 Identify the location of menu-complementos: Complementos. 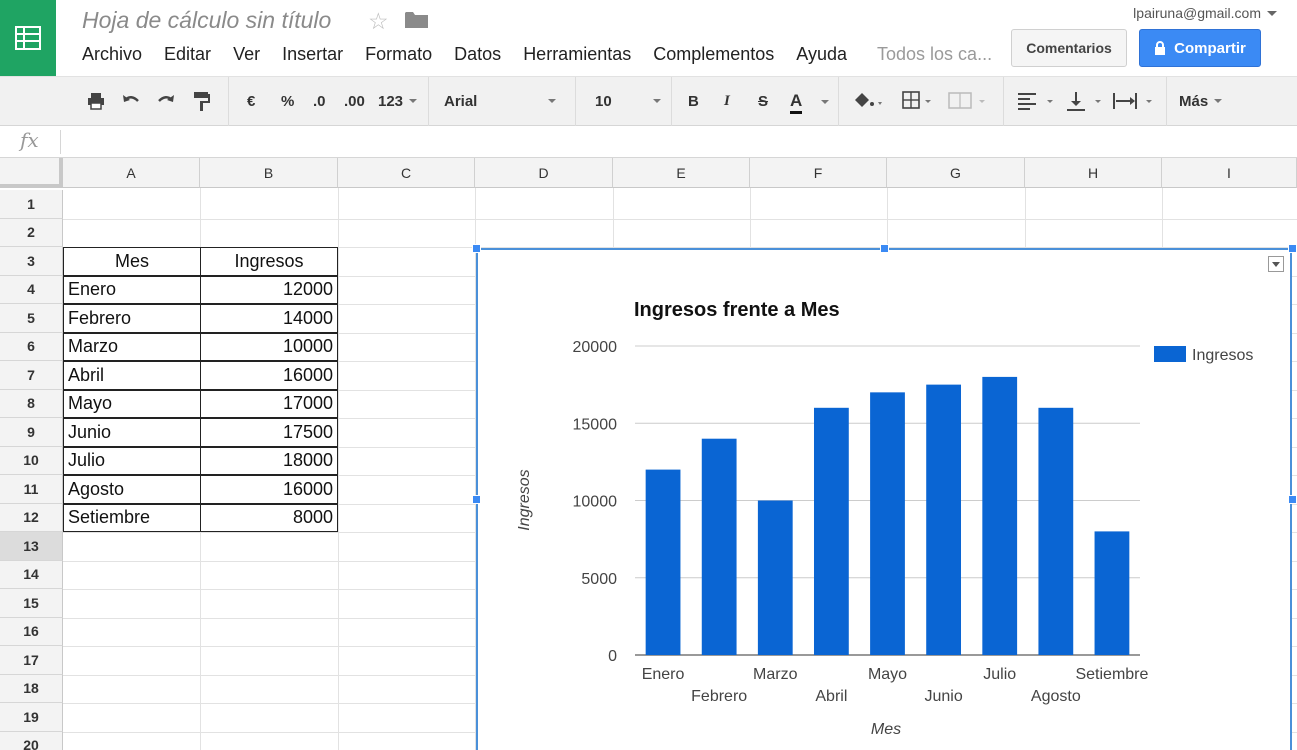
(713, 55).